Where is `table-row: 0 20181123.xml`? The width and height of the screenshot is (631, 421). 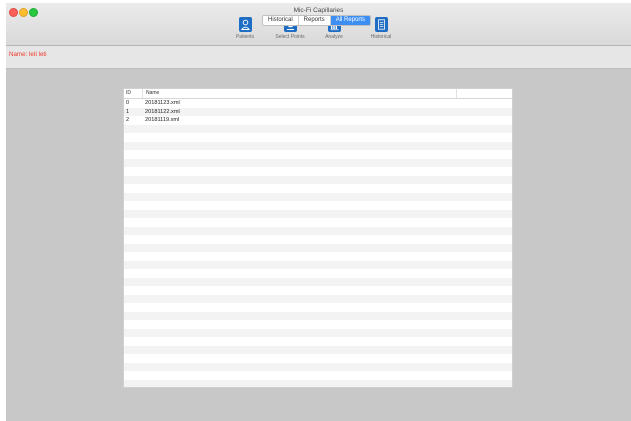
table-row: 0 20181123.xml is located at coordinates (318, 103).